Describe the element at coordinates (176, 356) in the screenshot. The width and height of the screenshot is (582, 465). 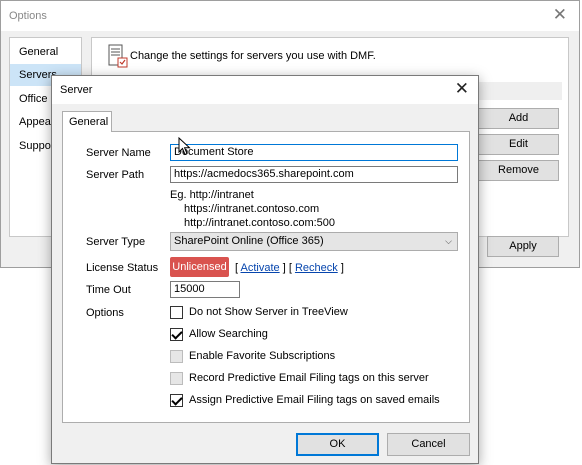
I see `option-checkbox-favorite-subscriptions` at that location.